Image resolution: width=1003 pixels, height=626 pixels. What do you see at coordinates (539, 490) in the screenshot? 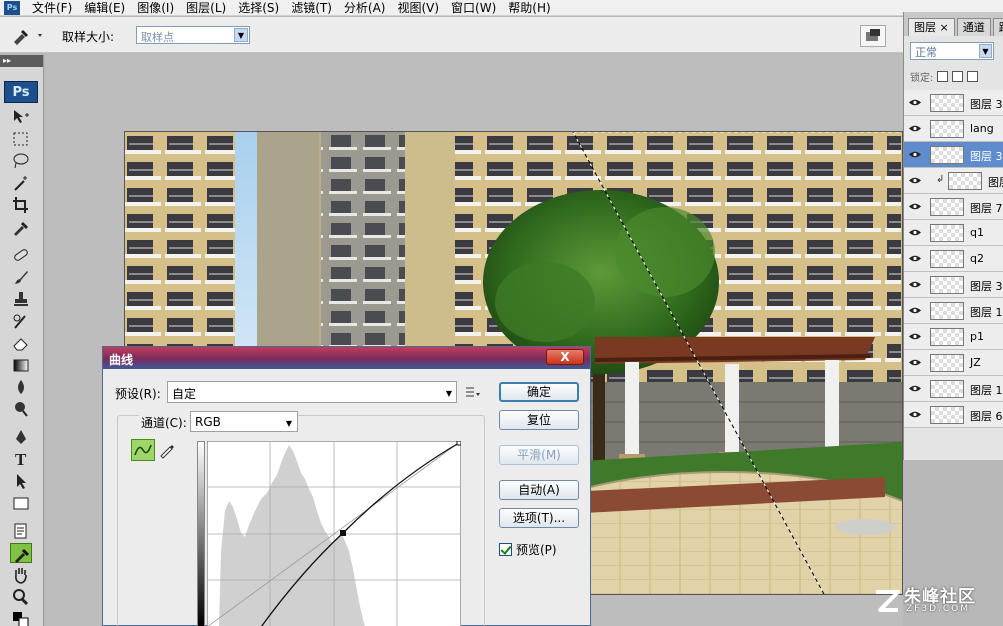
I see `auto-button: 自动(A)` at bounding box center [539, 490].